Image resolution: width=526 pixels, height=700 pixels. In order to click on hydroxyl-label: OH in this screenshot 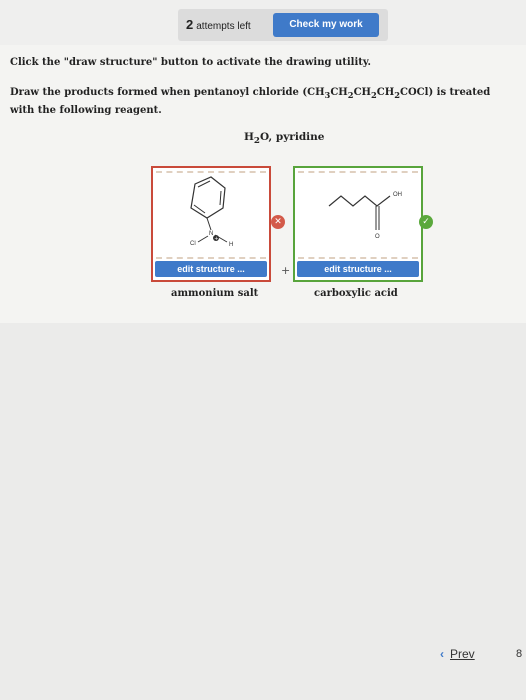, I will do `click(397, 195)`.